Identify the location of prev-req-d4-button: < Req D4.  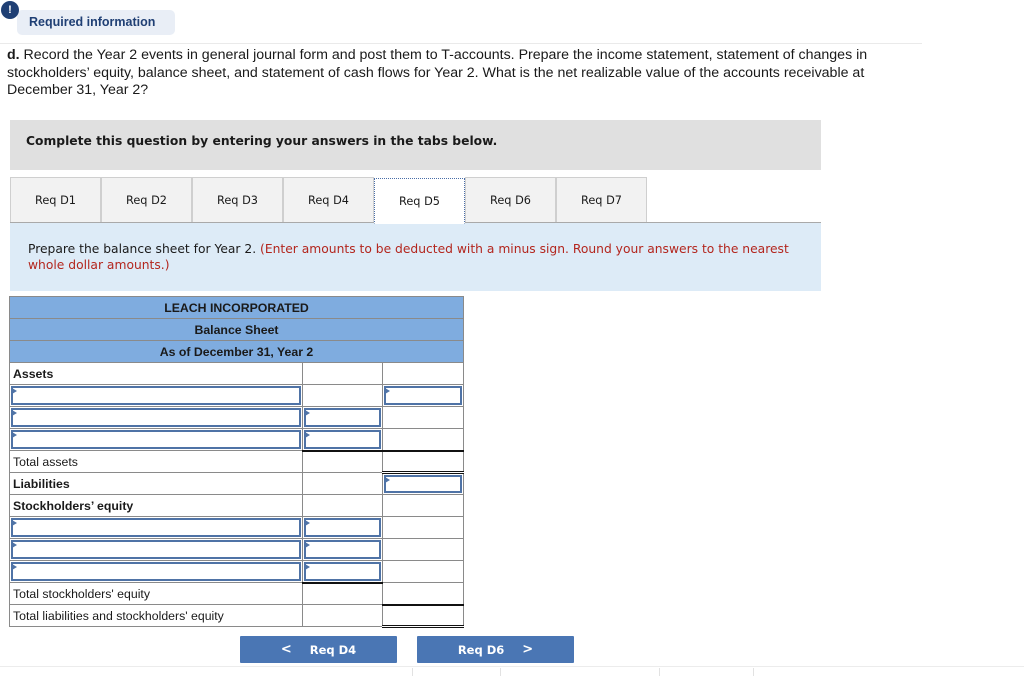
(318, 649).